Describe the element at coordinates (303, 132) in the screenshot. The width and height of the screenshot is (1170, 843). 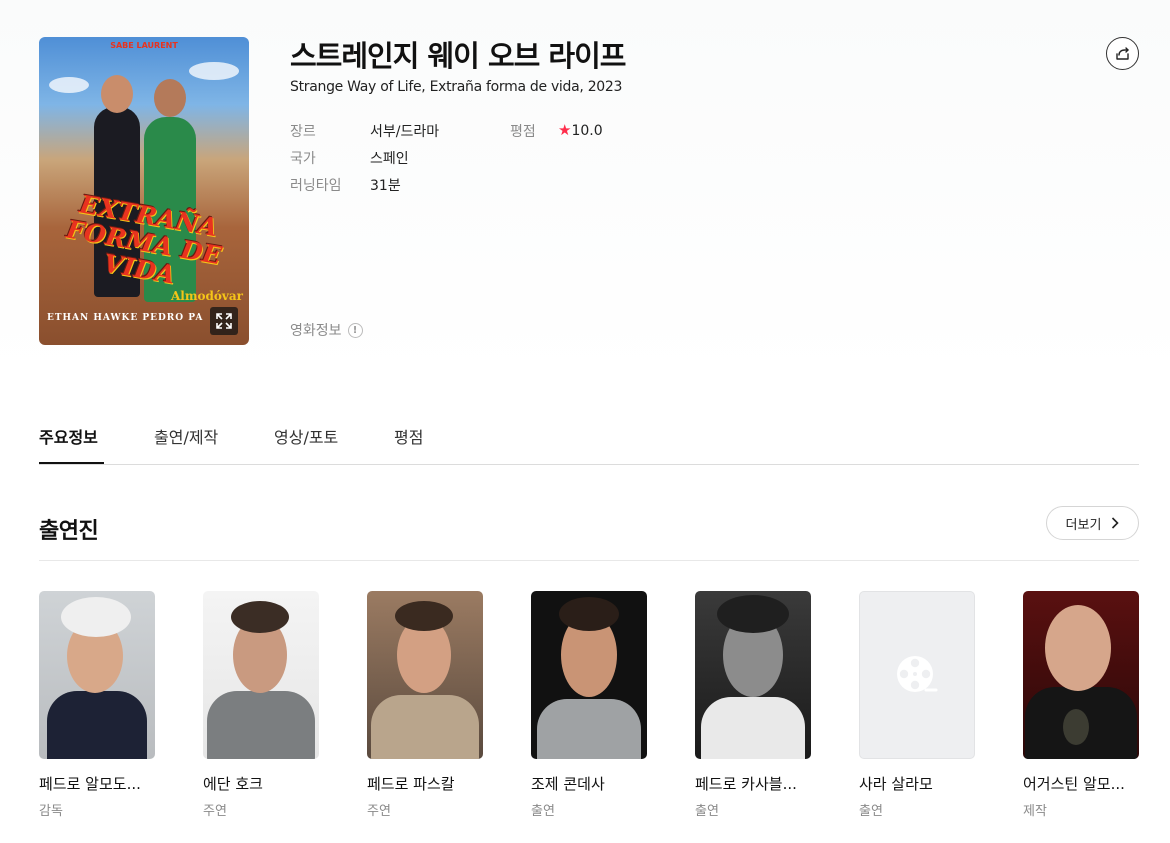
I see `genre-label: 장르` at that location.